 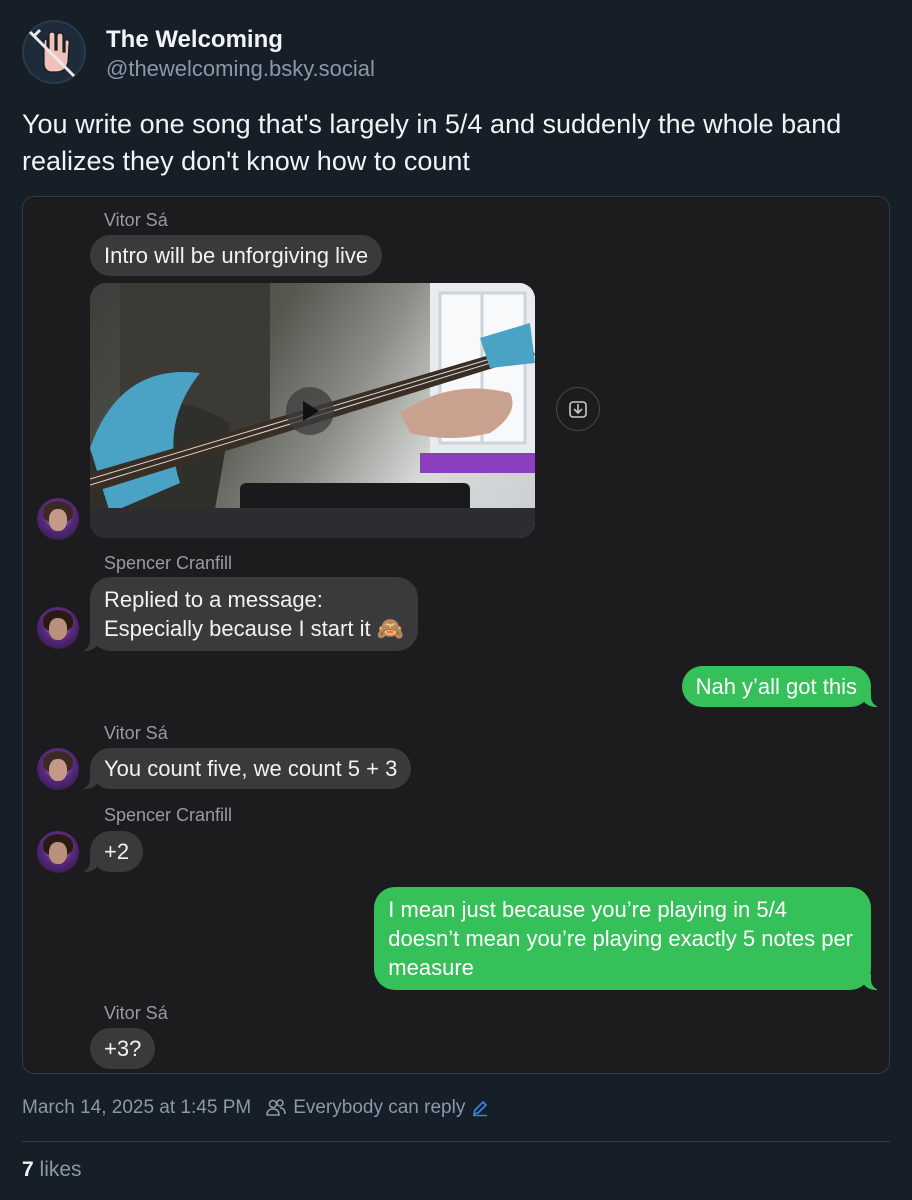 I want to click on post-timestamp: March 14, 2025 at 1:45 PM, so click(x=136, y=1108).